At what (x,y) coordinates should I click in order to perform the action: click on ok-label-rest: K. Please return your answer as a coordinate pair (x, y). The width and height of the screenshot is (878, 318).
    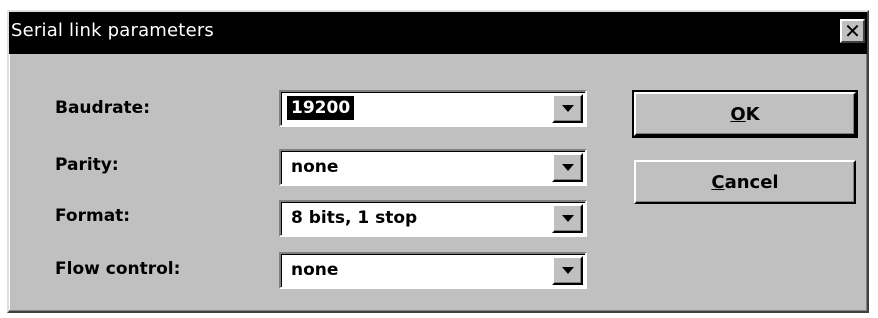
    Looking at the image, I should click on (752, 114).